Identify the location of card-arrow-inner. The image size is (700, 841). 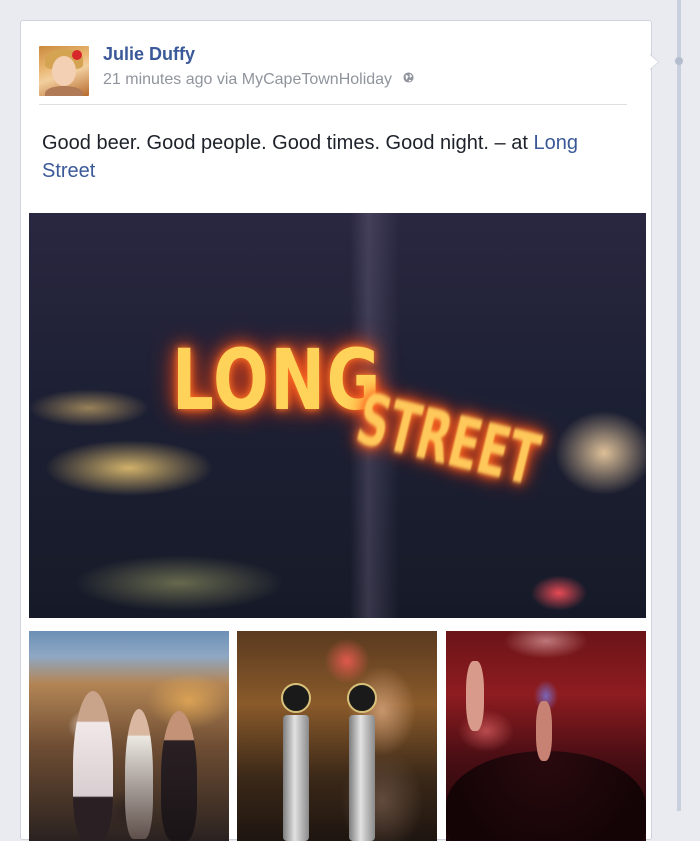
(654, 62).